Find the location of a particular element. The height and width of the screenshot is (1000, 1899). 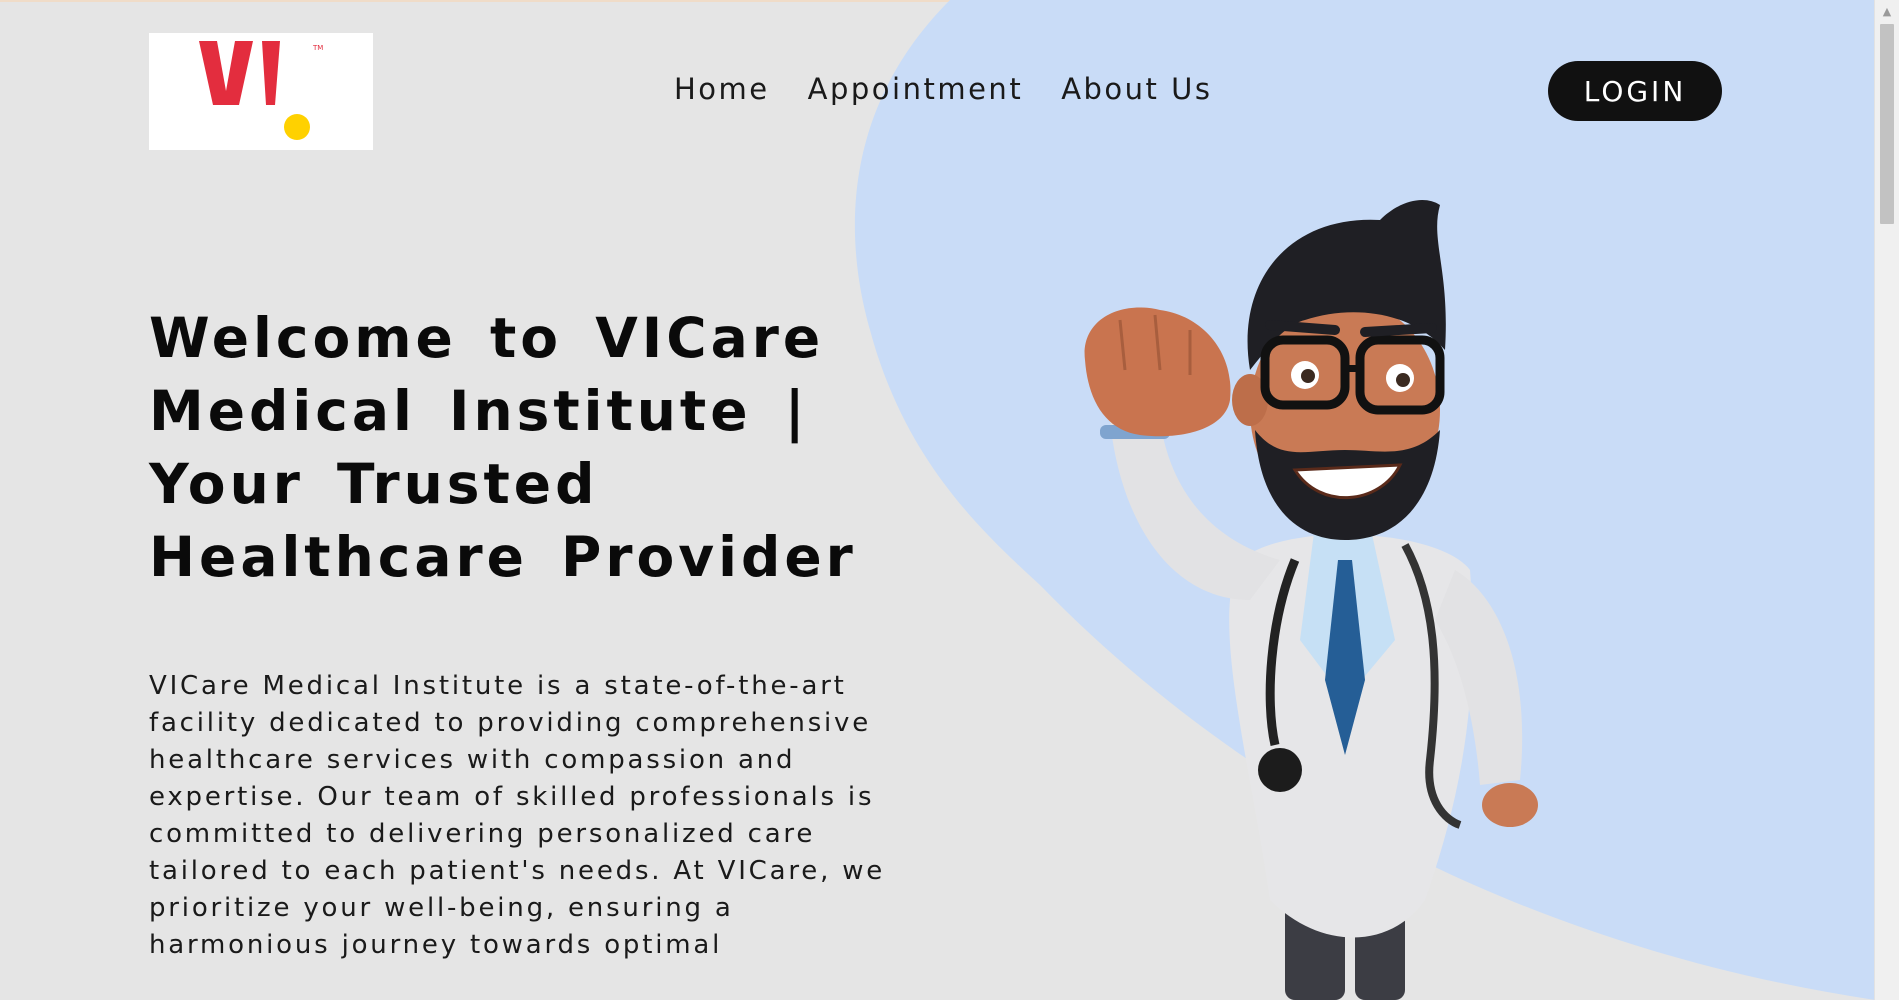

nav-home: Home is located at coordinates (722, 89).